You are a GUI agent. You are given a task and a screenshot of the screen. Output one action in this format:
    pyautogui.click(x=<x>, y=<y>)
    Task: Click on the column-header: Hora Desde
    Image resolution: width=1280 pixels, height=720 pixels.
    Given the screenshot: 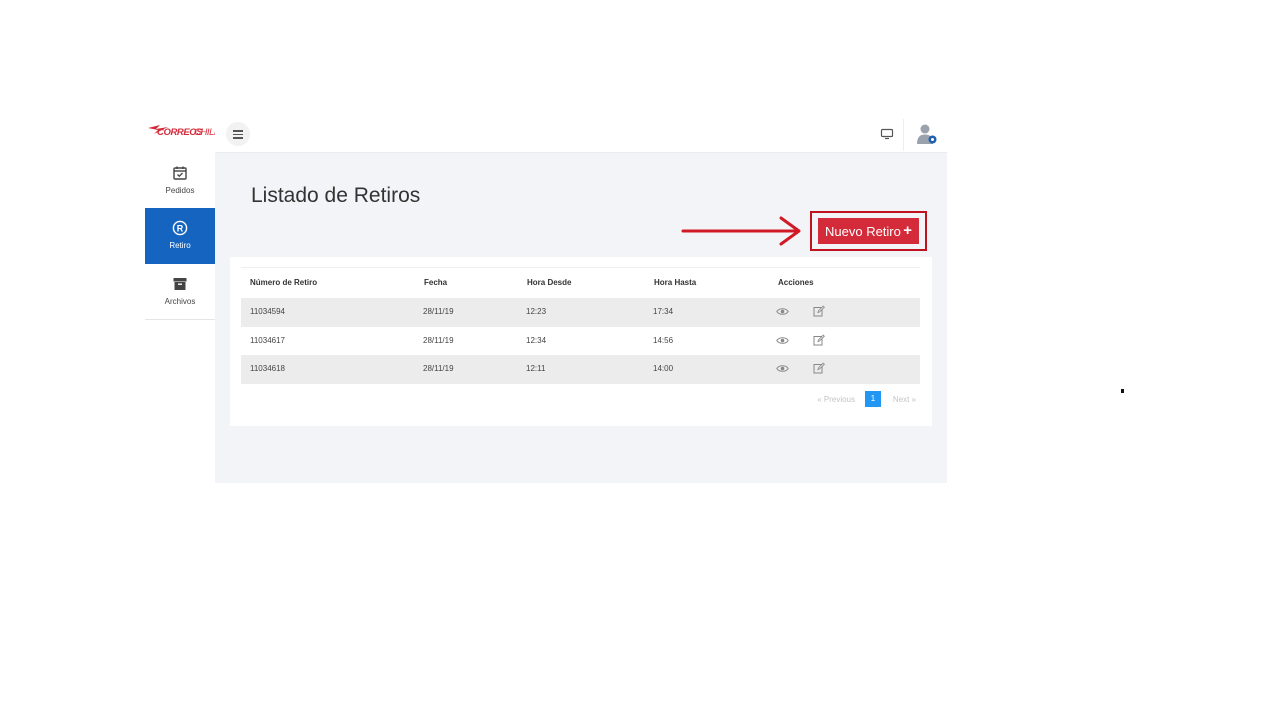 What is the action you would take?
    pyautogui.click(x=549, y=283)
    